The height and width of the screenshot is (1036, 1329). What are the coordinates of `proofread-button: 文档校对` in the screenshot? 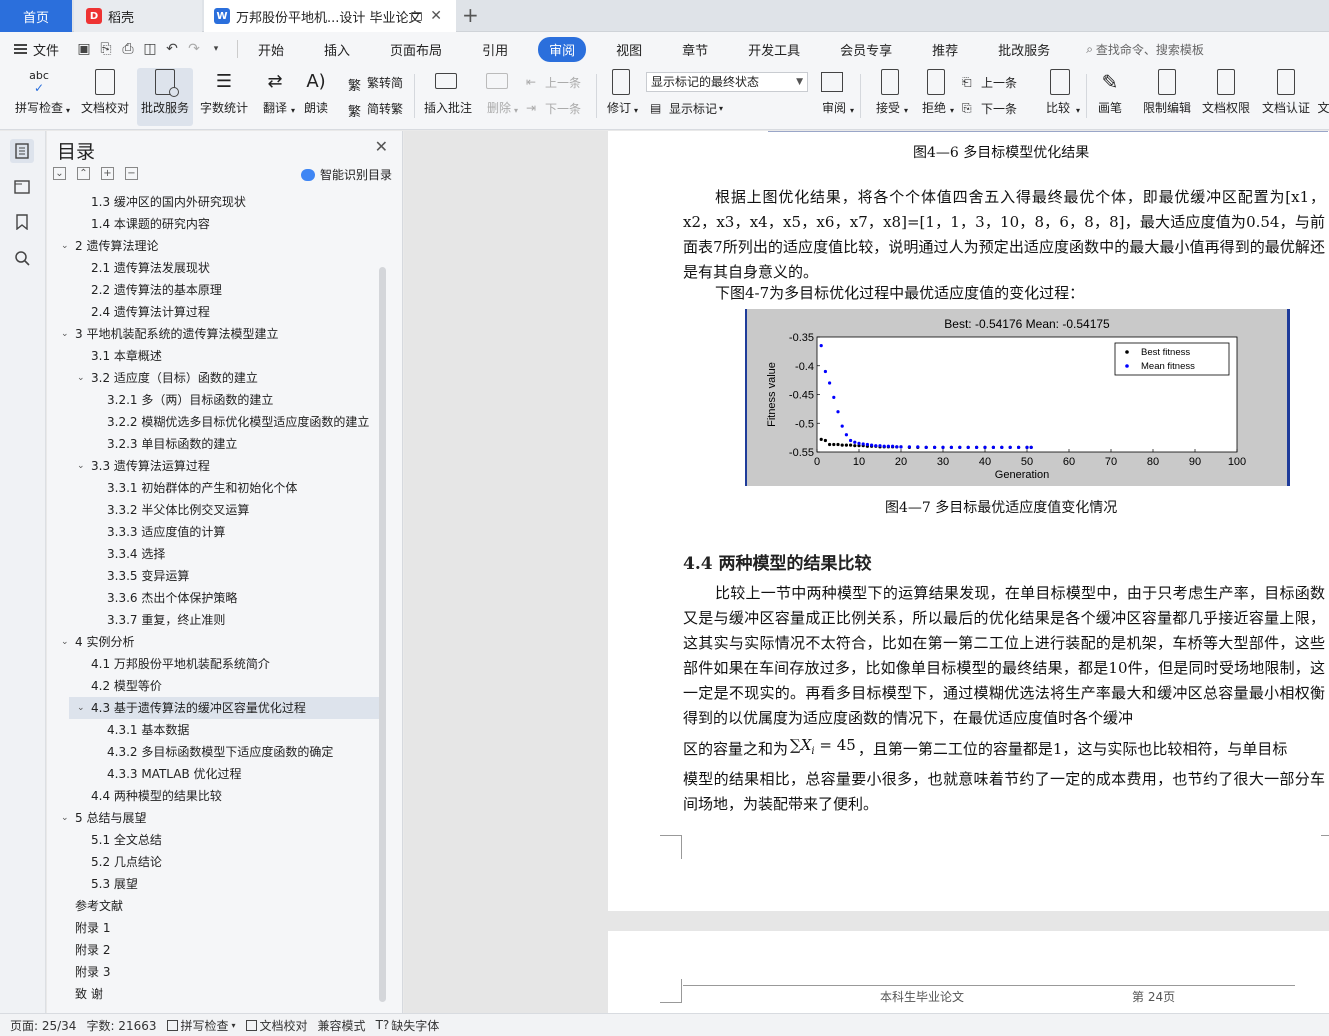 It's located at (105, 97).